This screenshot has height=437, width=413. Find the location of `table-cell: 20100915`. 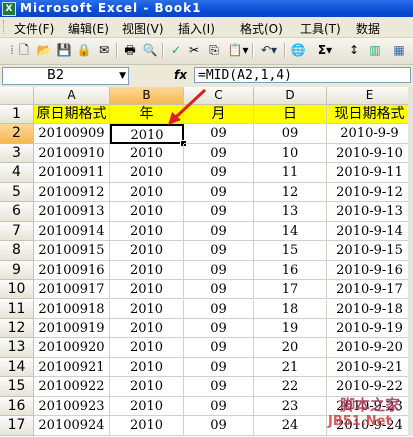

table-cell: 20100915 is located at coordinates (72, 251).